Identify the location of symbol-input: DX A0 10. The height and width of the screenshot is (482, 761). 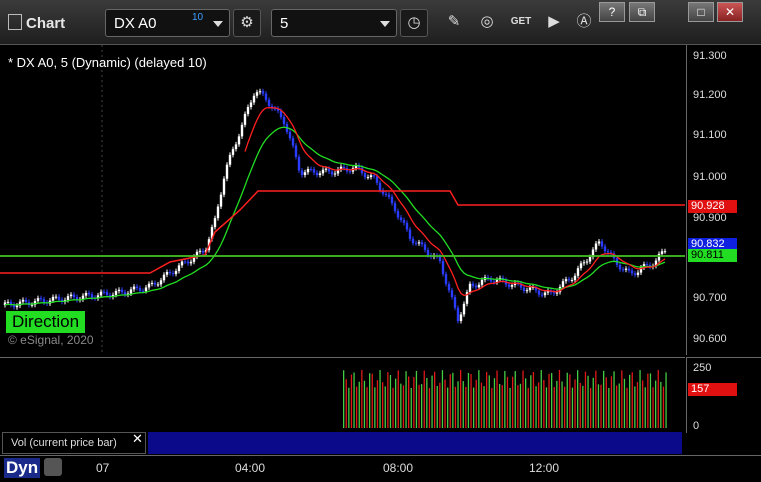
(167, 23).